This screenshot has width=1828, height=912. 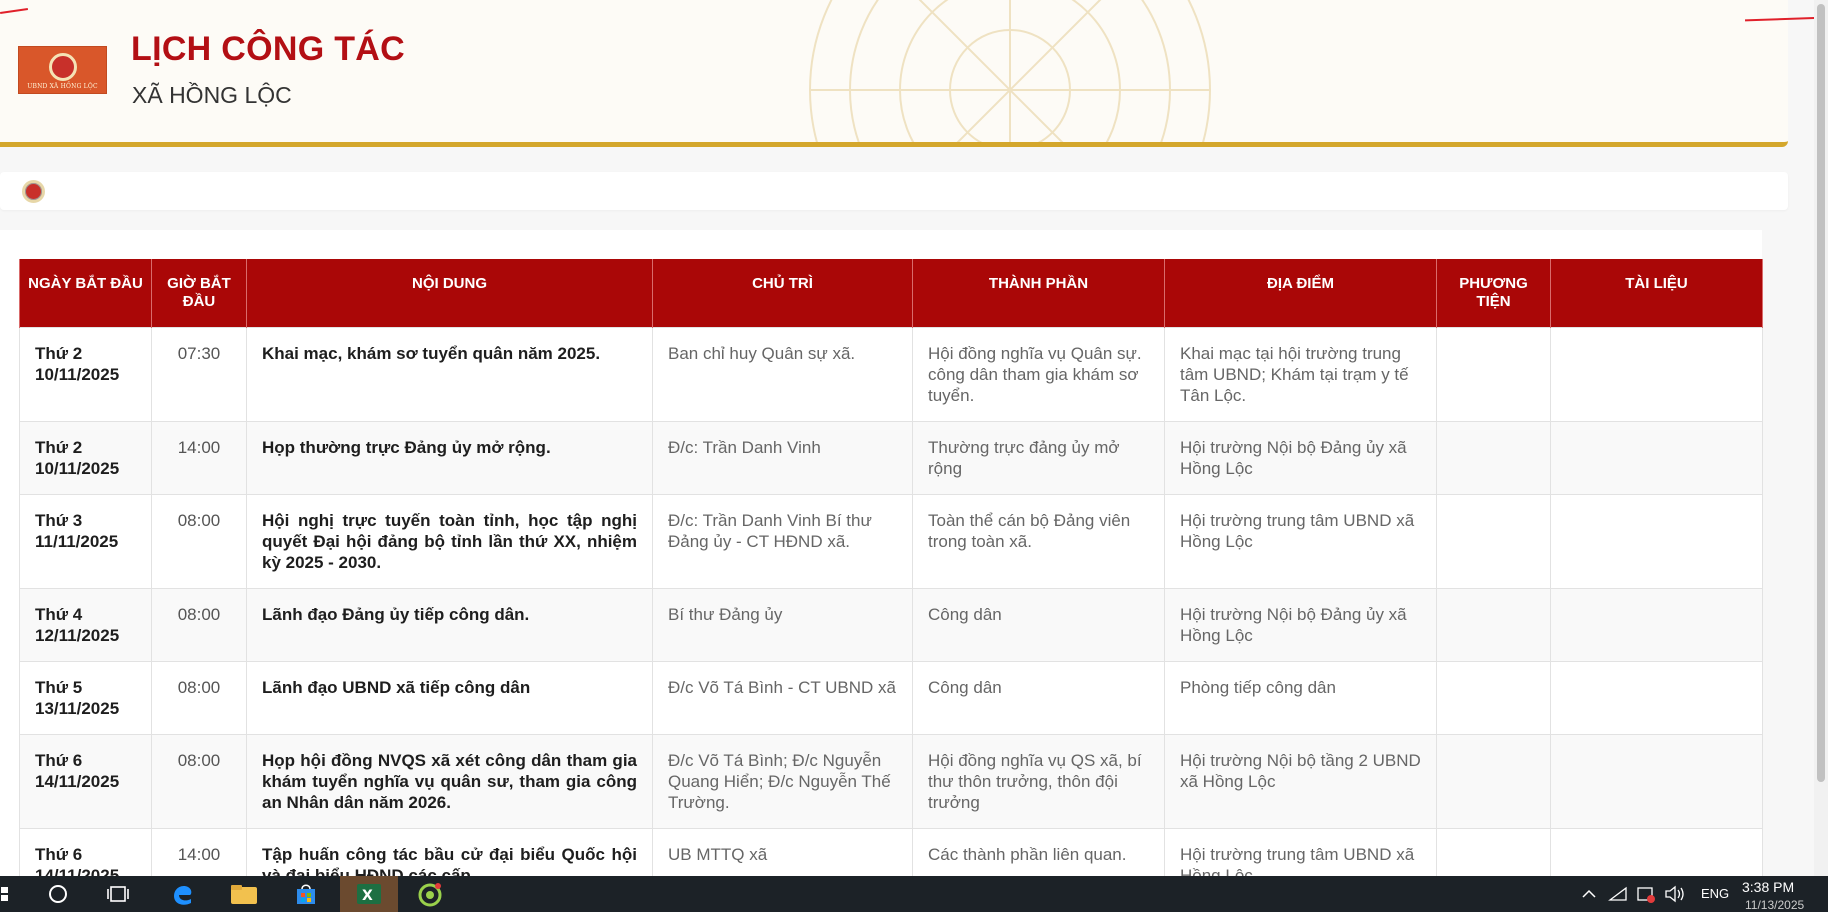 What do you see at coordinates (430, 894) in the screenshot?
I see `app-icon` at bounding box center [430, 894].